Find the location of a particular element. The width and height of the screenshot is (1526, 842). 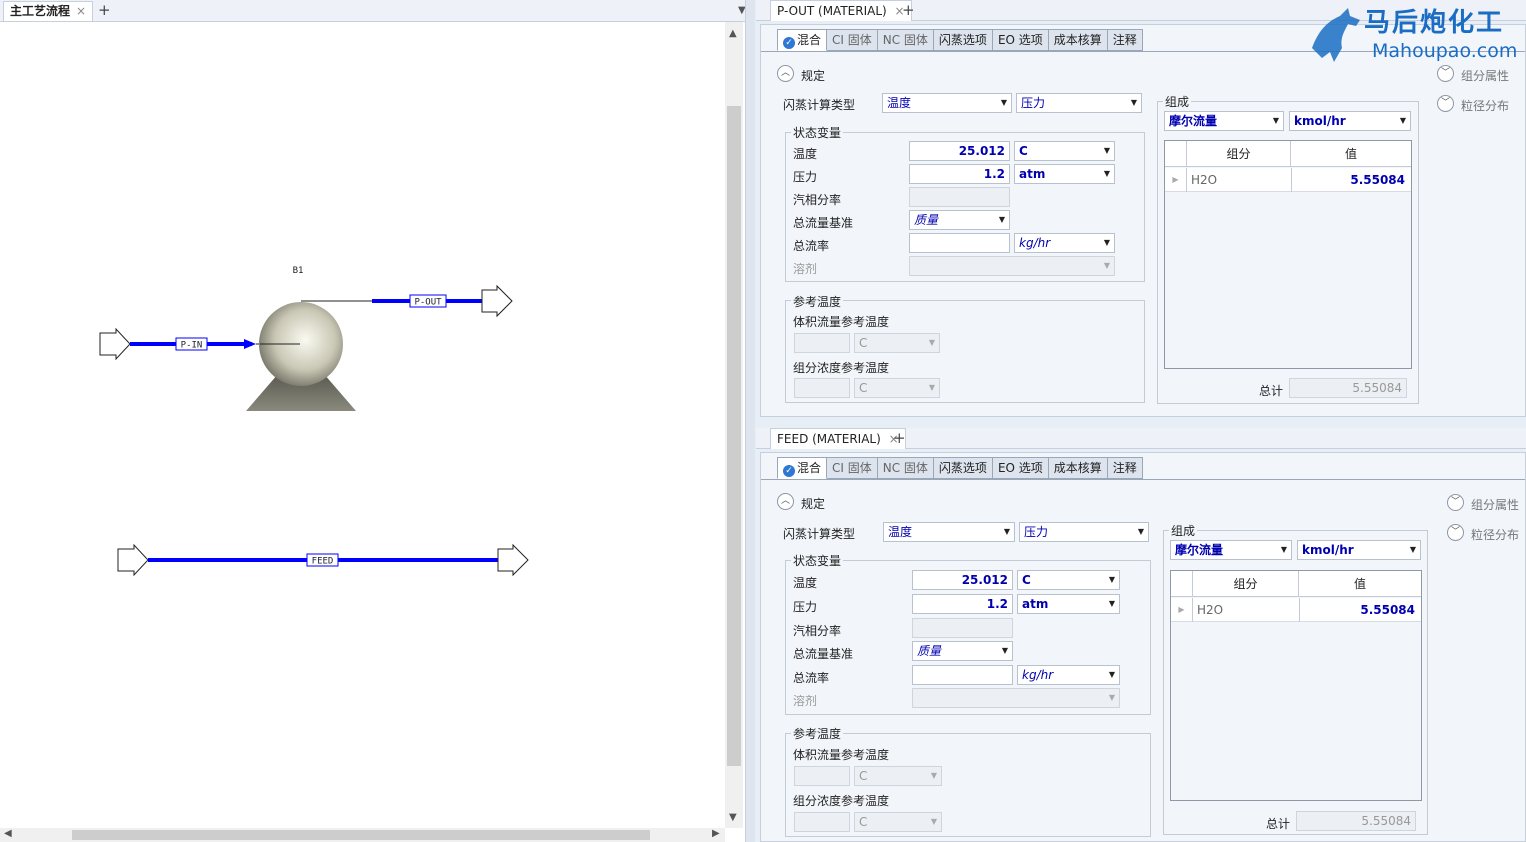

tab-main-flowsheet: 主工艺流程 × is located at coordinates (48, 11).